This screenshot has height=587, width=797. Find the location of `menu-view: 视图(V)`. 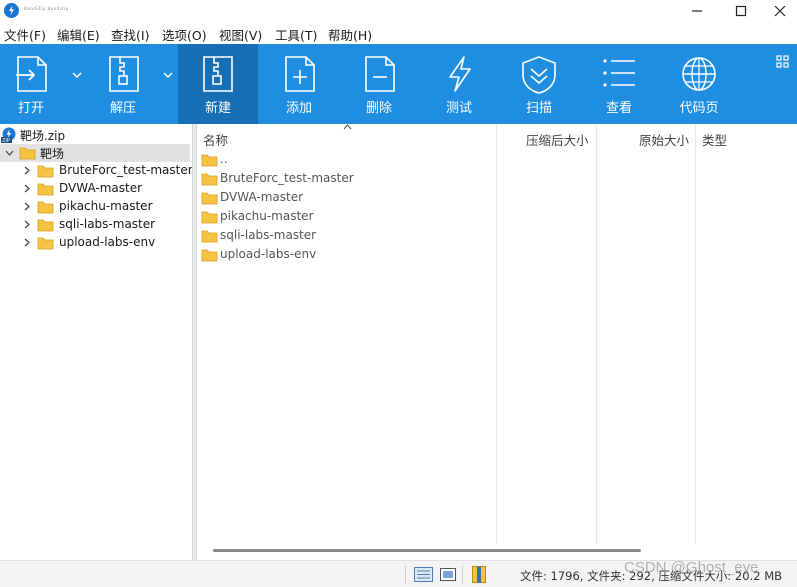

menu-view: 视图(V) is located at coordinates (240, 34).